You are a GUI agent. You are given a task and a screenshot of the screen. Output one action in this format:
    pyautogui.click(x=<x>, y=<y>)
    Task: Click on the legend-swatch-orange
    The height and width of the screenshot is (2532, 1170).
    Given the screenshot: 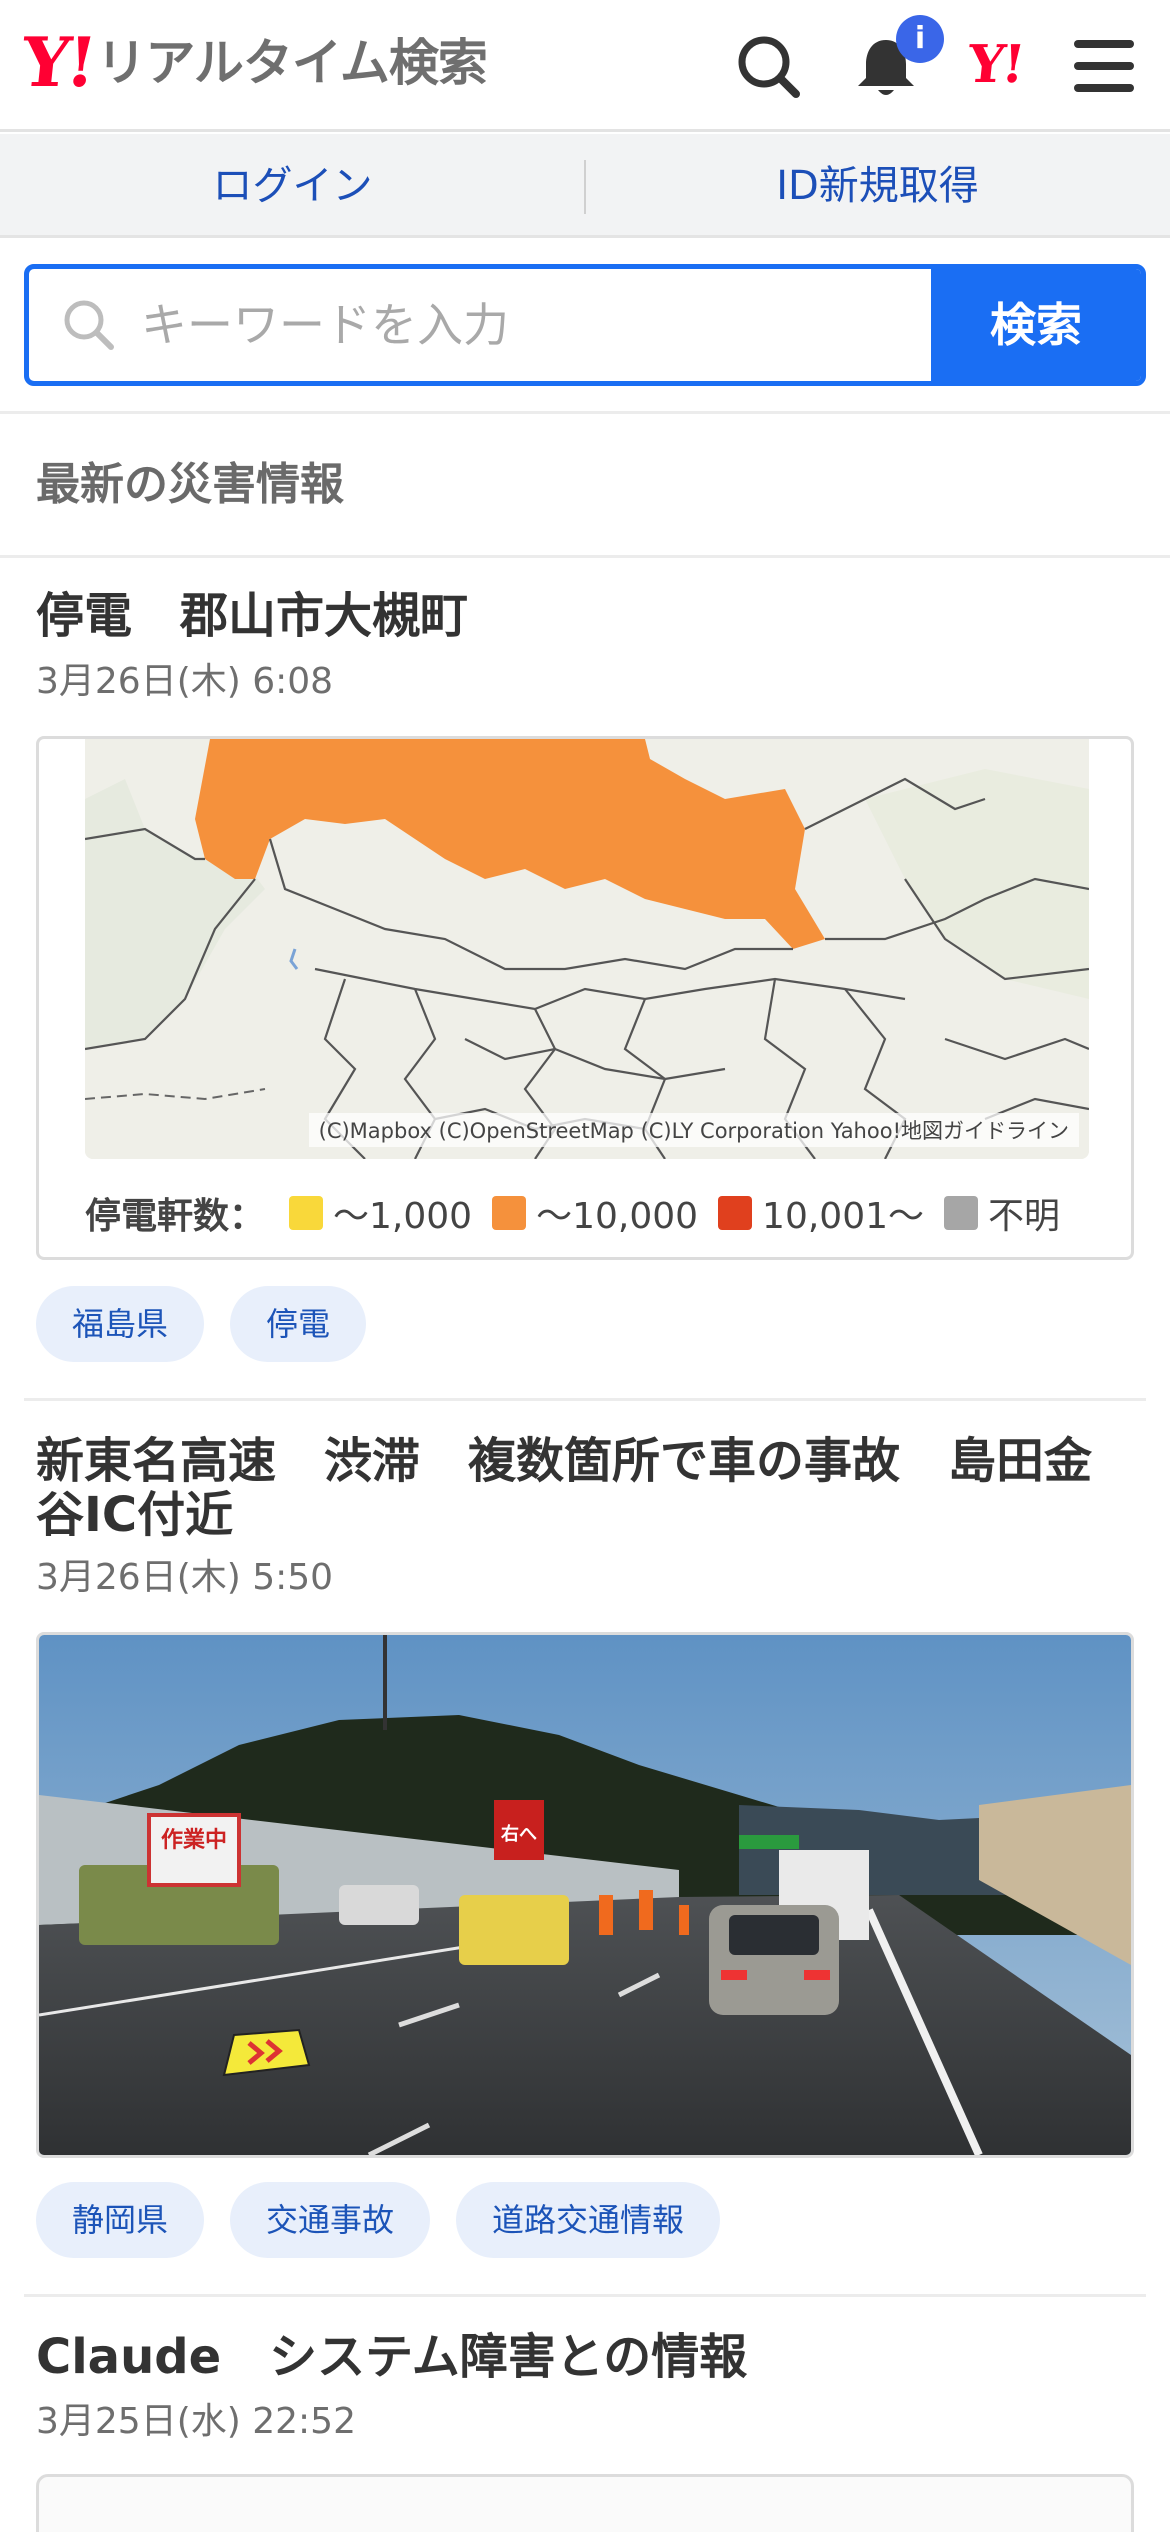 What is the action you would take?
    pyautogui.click(x=509, y=1213)
    